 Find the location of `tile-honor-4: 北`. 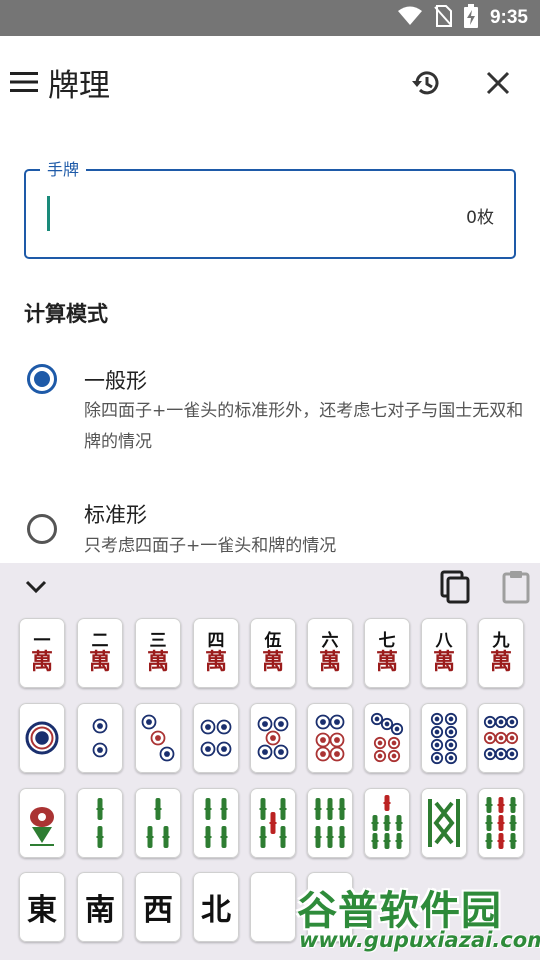

tile-honor-4: 北 is located at coordinates (216, 907).